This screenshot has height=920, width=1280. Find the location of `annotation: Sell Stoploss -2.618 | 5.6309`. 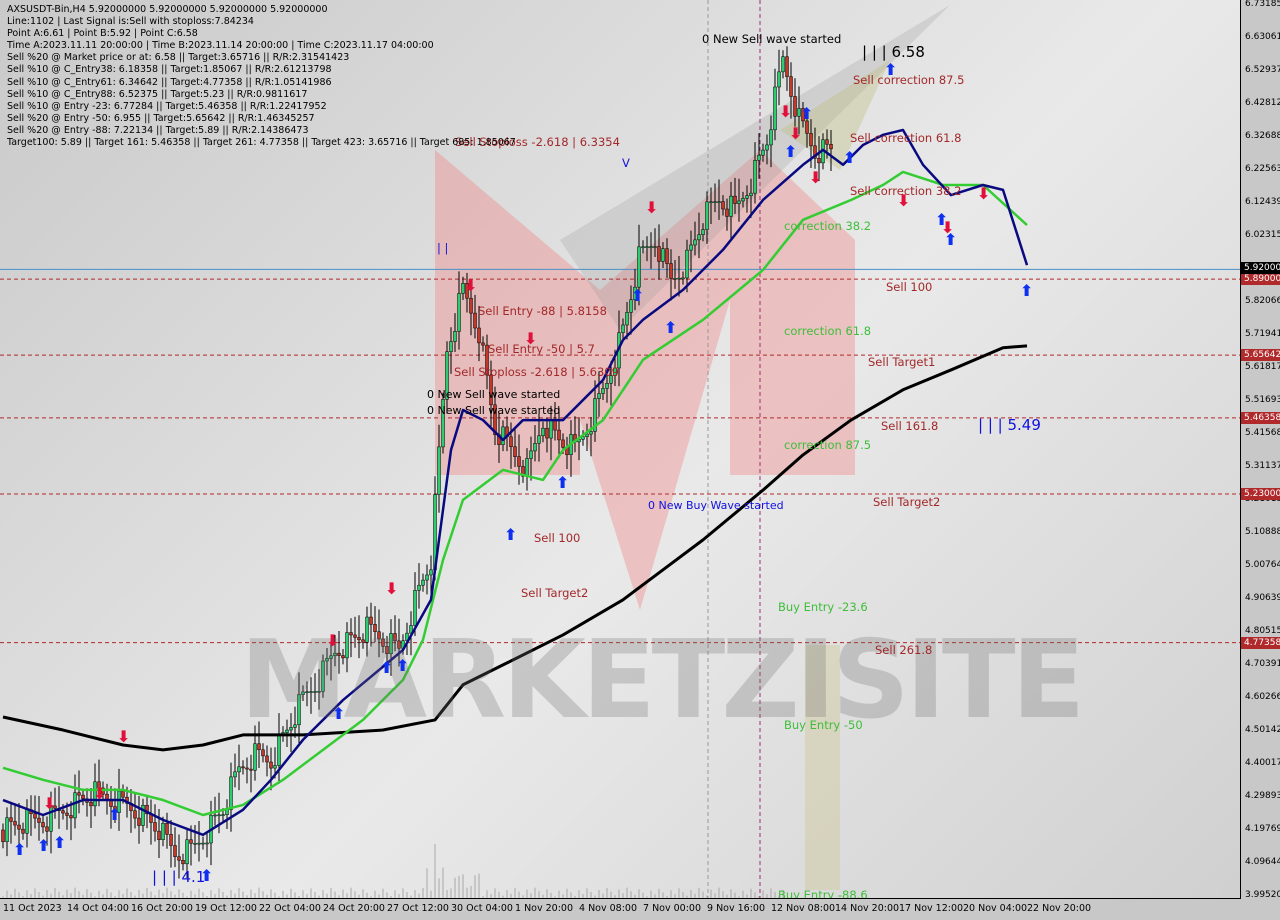

annotation: Sell Stoploss -2.618 | 5.6309 is located at coordinates (536, 372).